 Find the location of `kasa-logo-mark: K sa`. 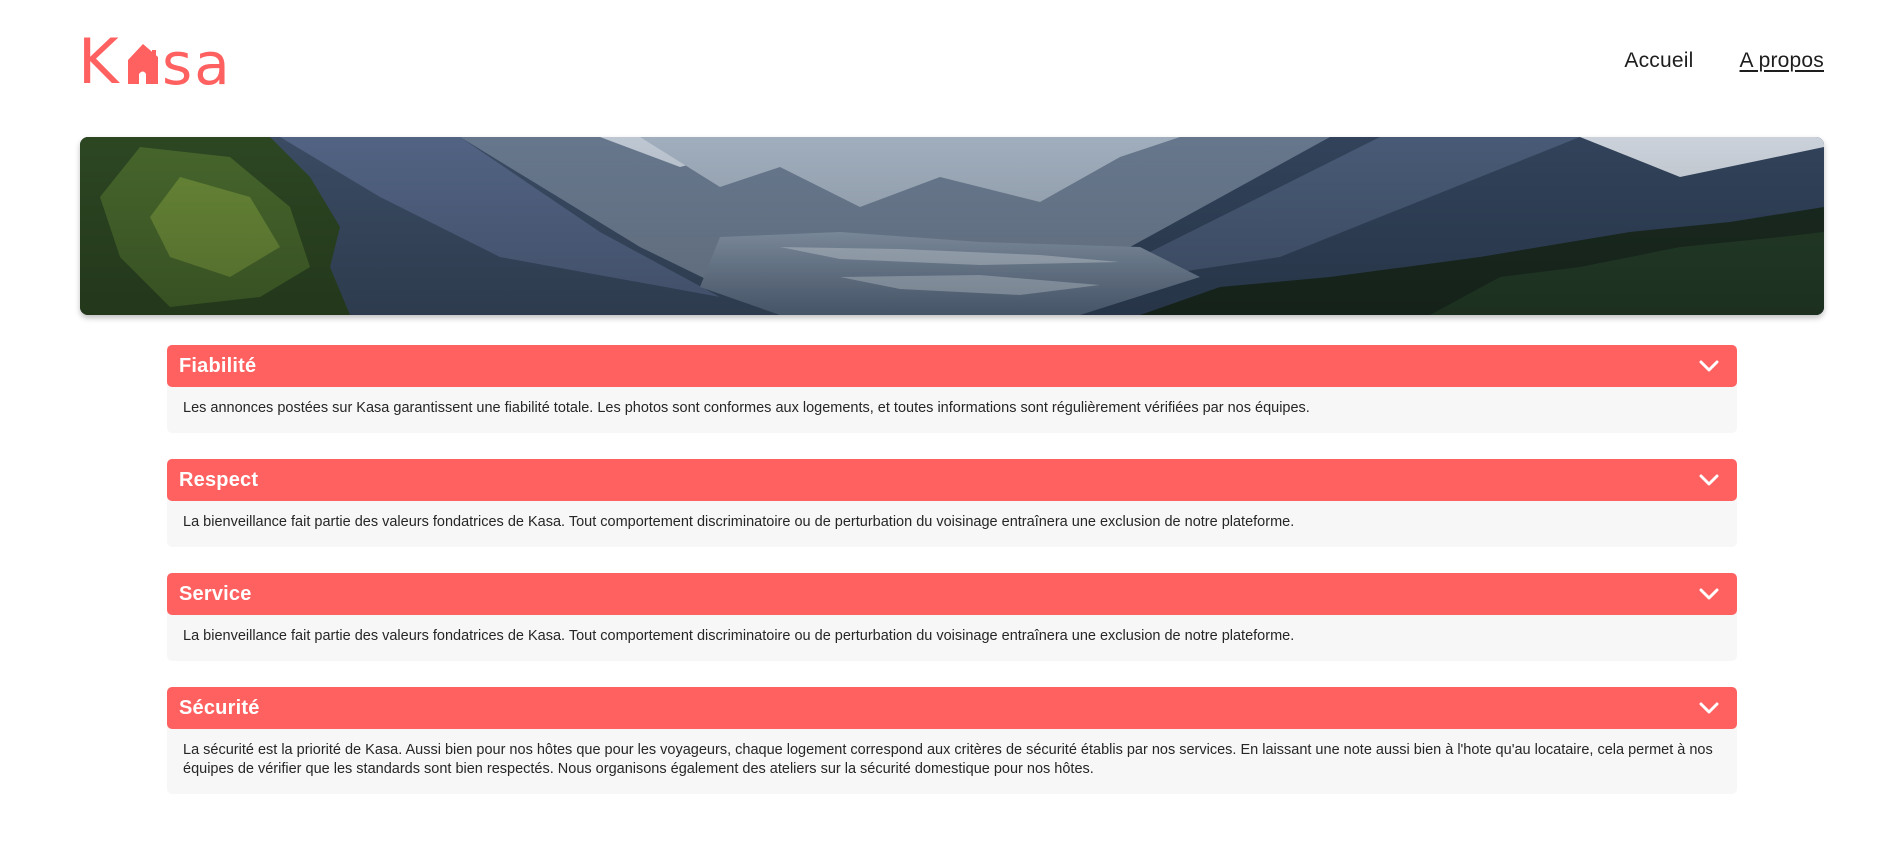

kasa-logo-mark: K sa is located at coordinates (156, 60).